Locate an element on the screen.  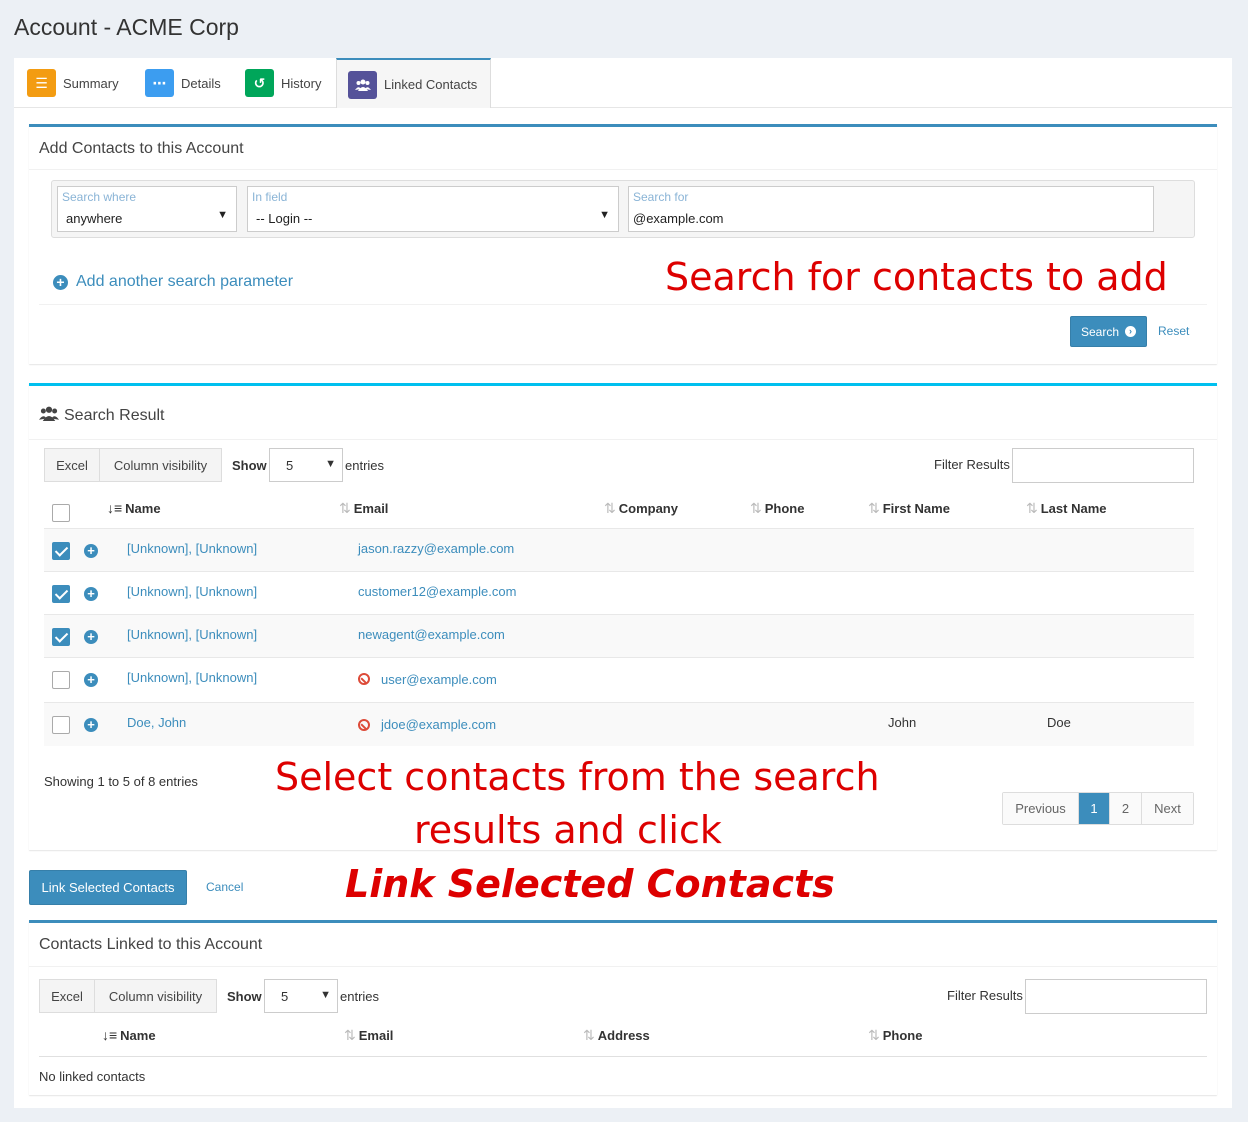
pagination-next: Next is located at coordinates (1167, 808).